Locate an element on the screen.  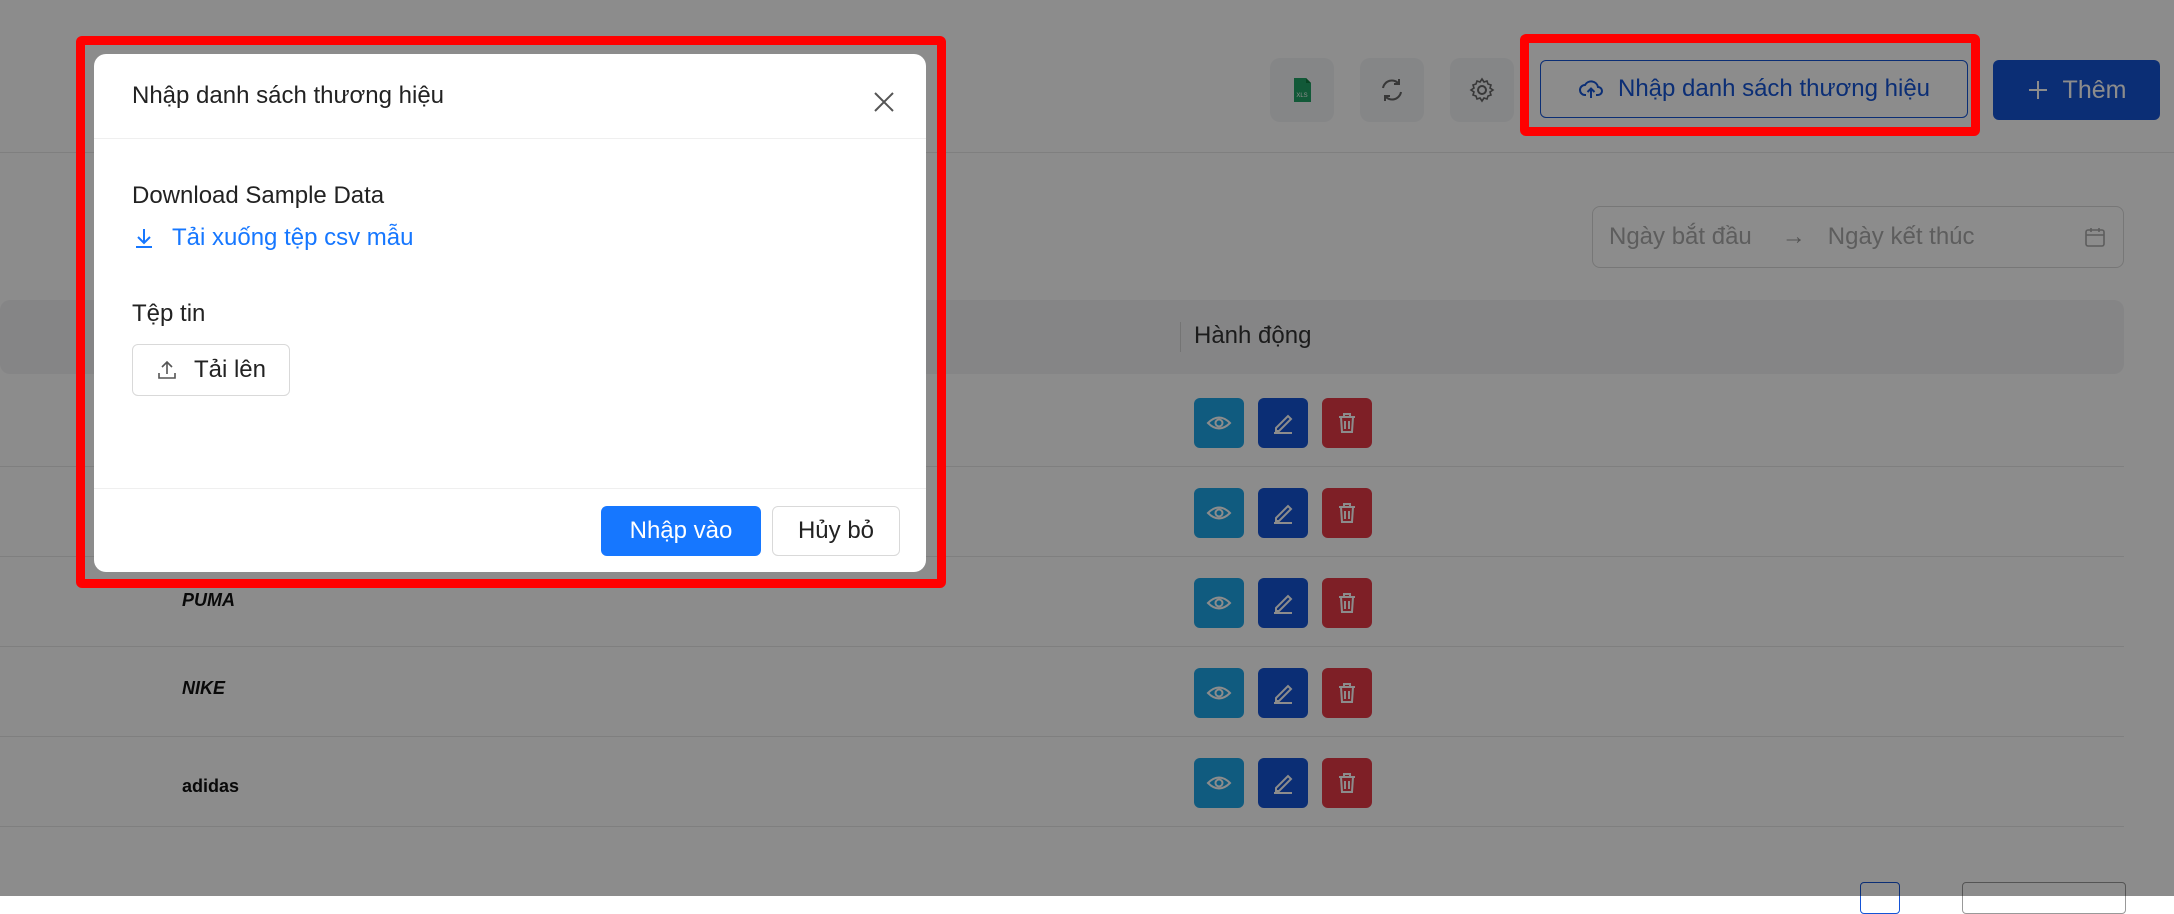
download-sample-label: Download Sample Data is located at coordinates (258, 195).